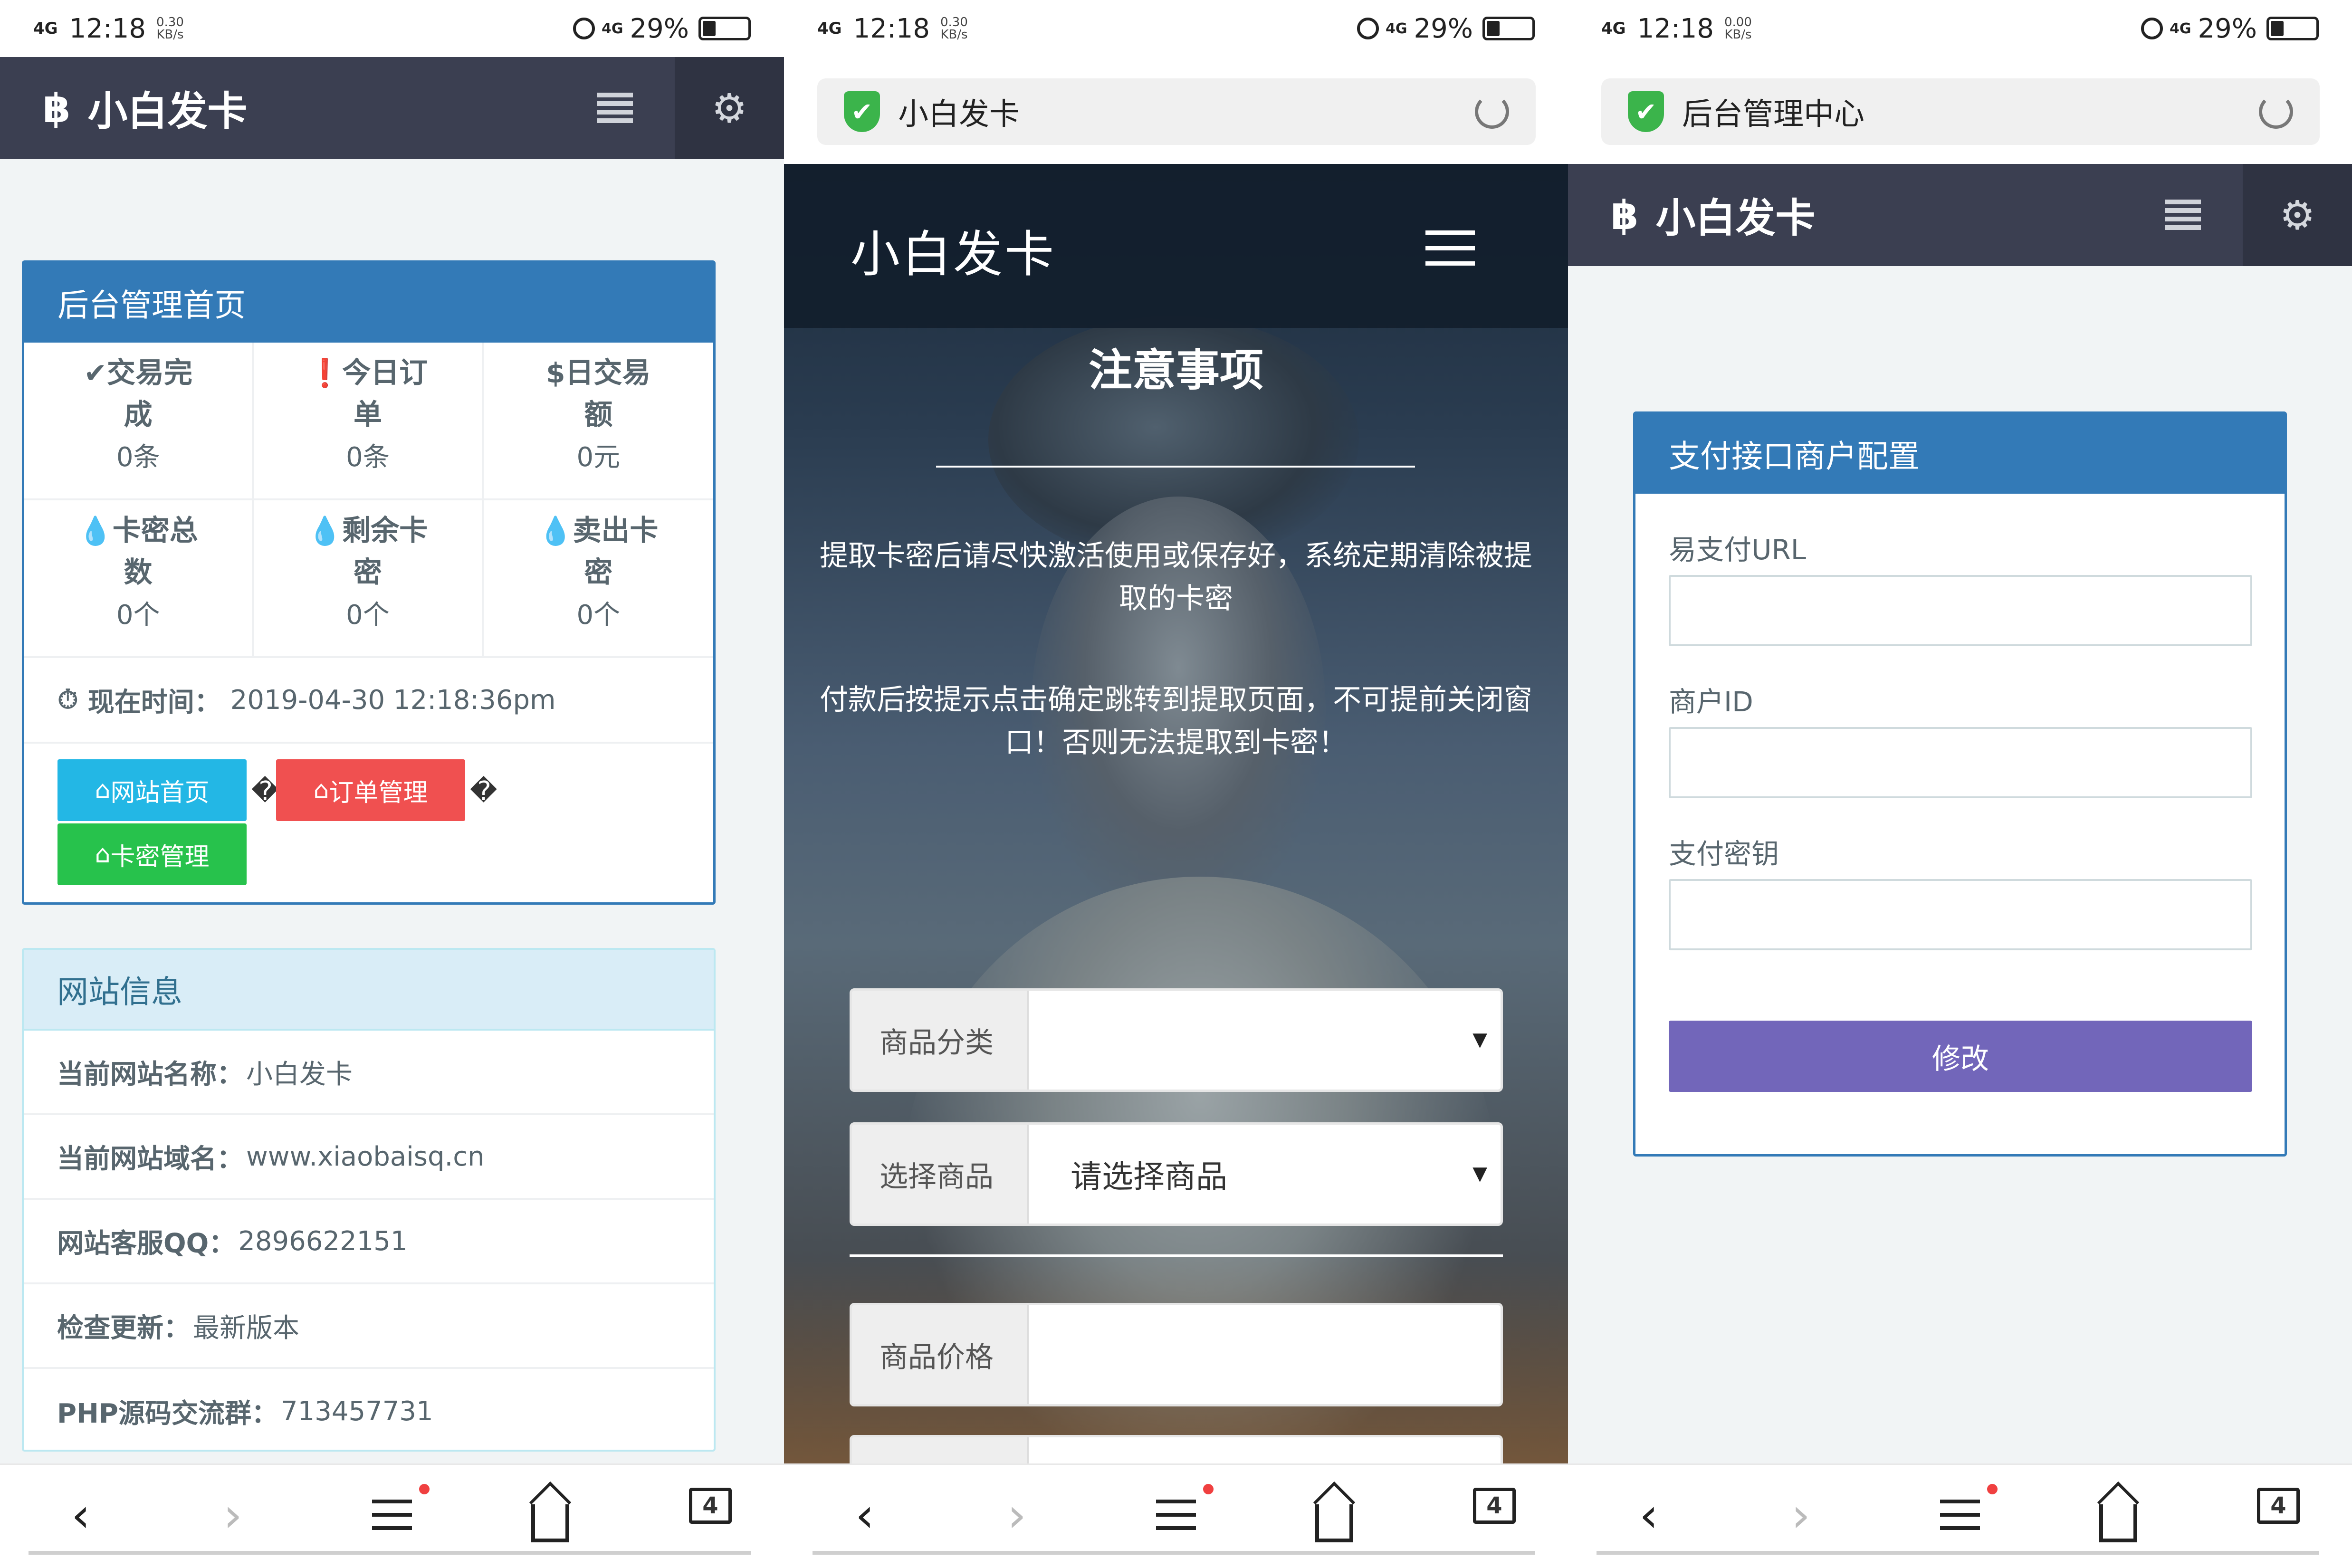  What do you see at coordinates (152, 790) in the screenshot?
I see `site-home-button: ⌂ 网站首页` at bounding box center [152, 790].